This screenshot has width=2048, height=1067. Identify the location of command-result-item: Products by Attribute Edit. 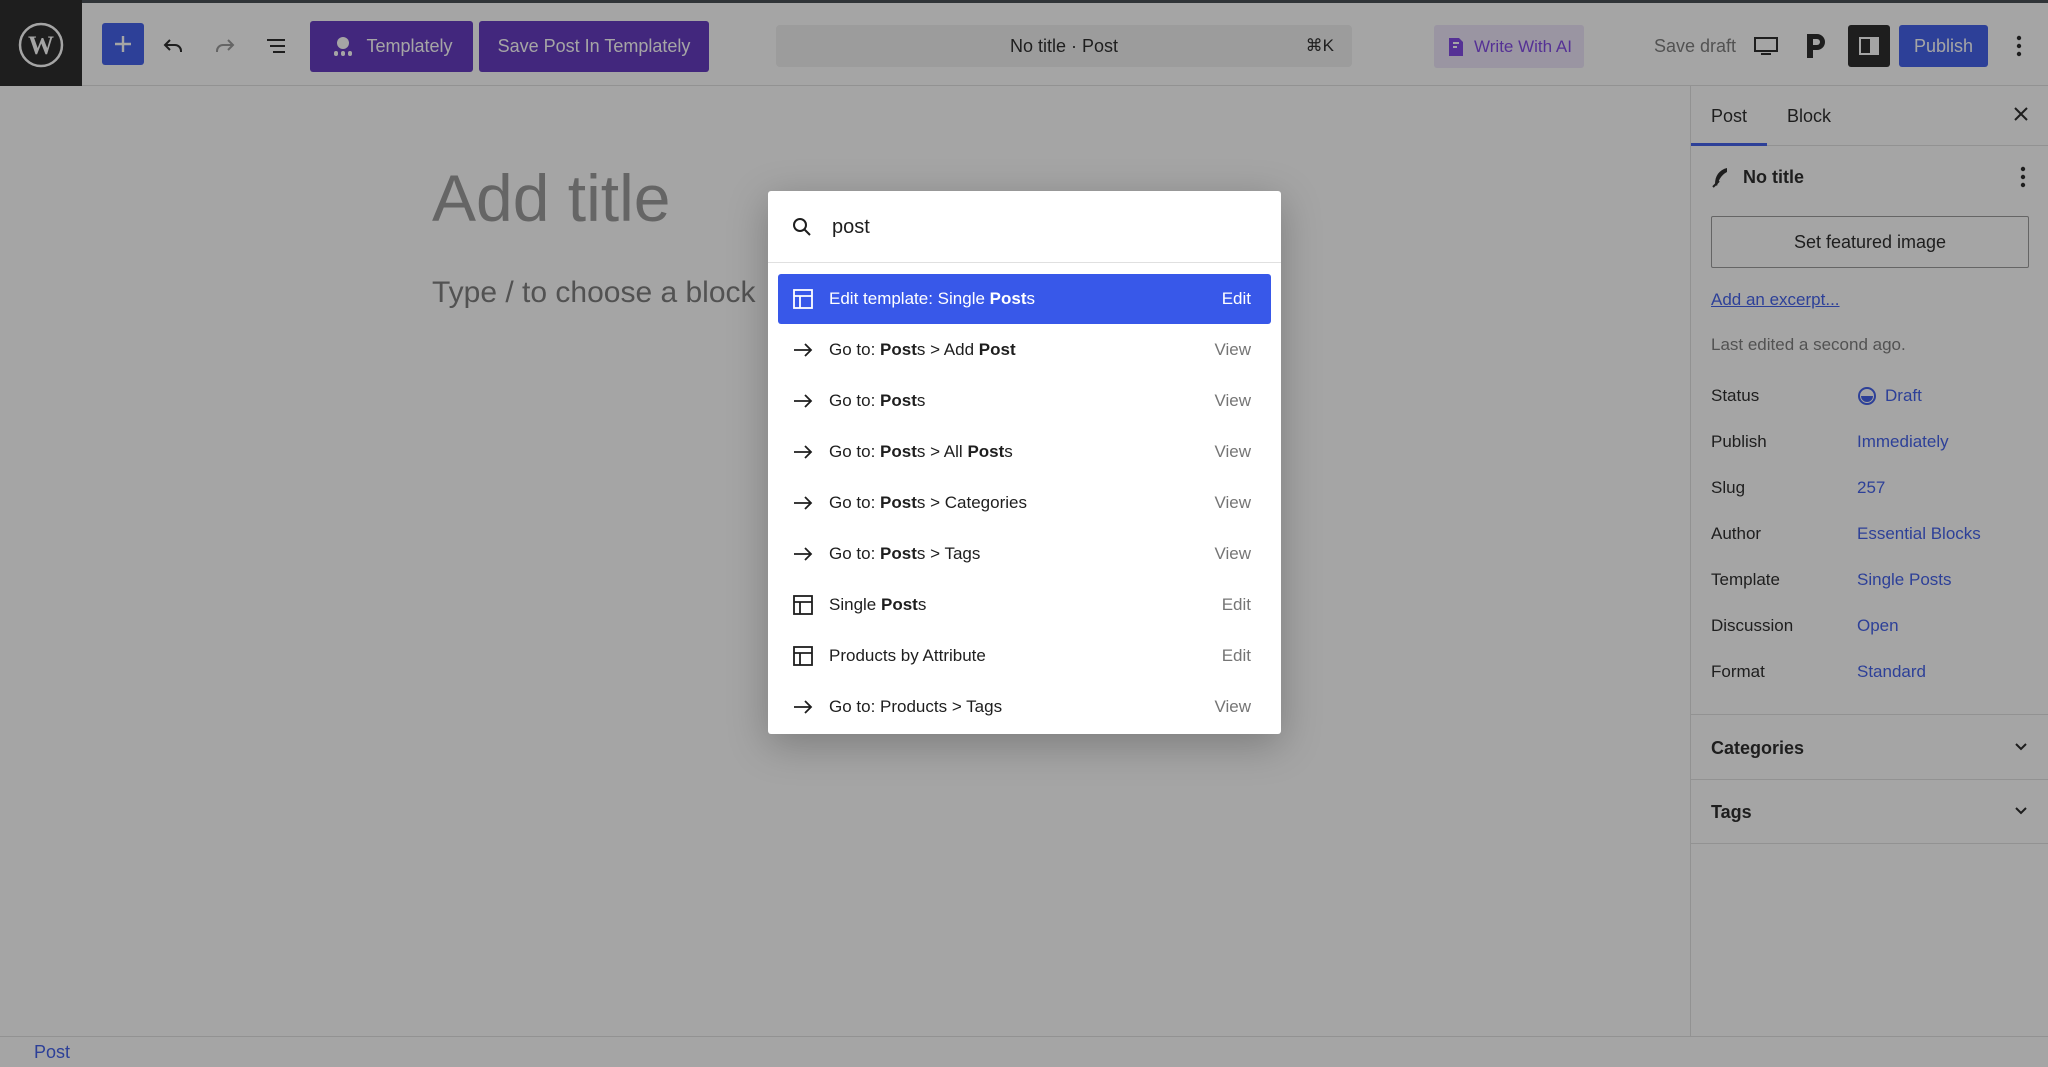
(1024, 656).